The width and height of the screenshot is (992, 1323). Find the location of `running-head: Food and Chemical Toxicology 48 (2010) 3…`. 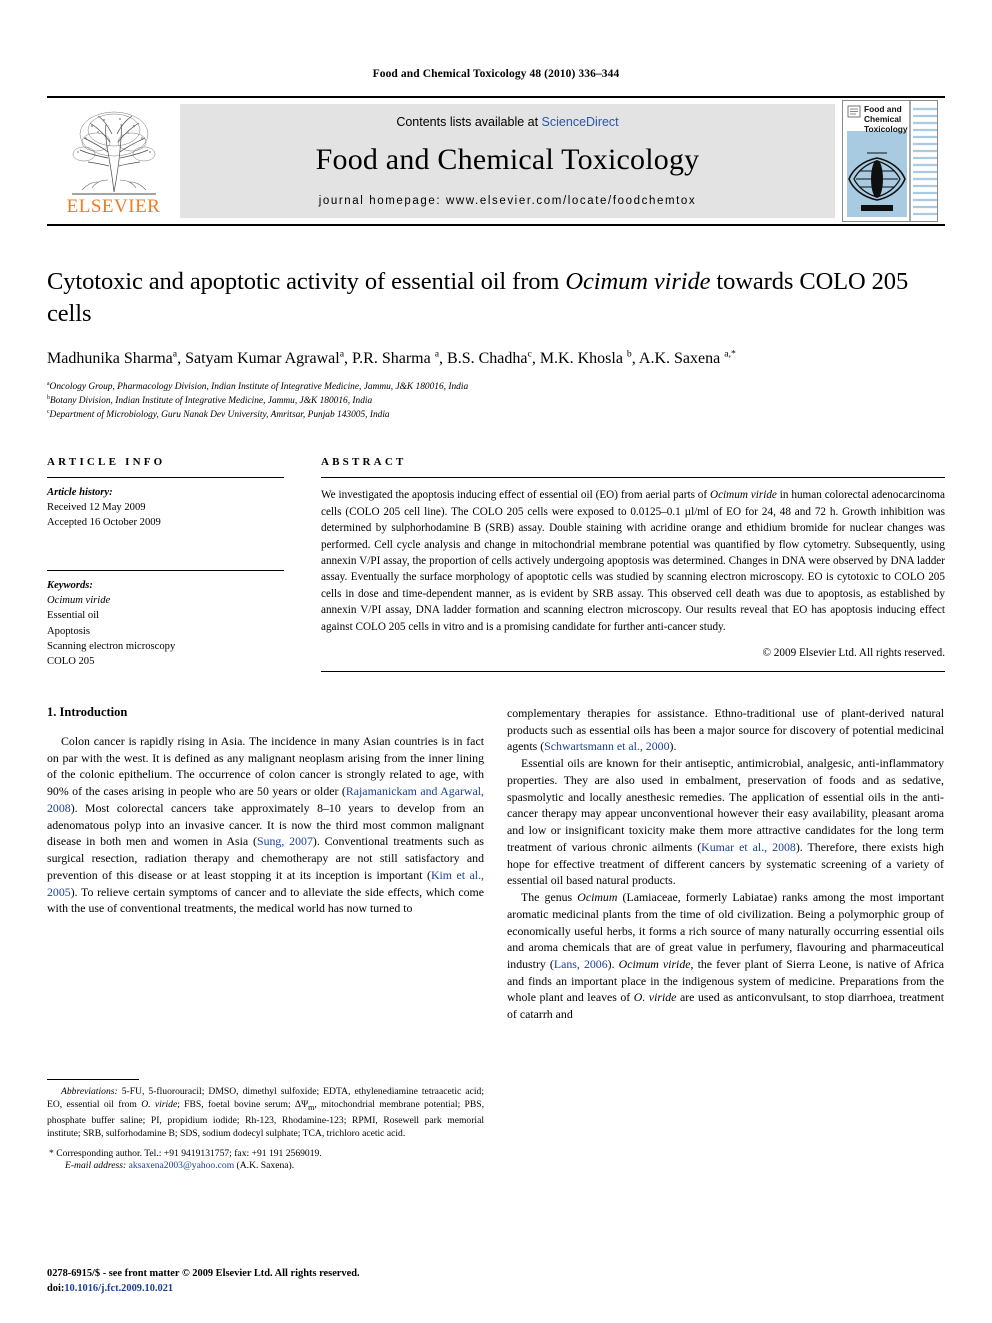

running-head: Food and Chemical Toxicology 48 (2010) 3… is located at coordinates (496, 74).